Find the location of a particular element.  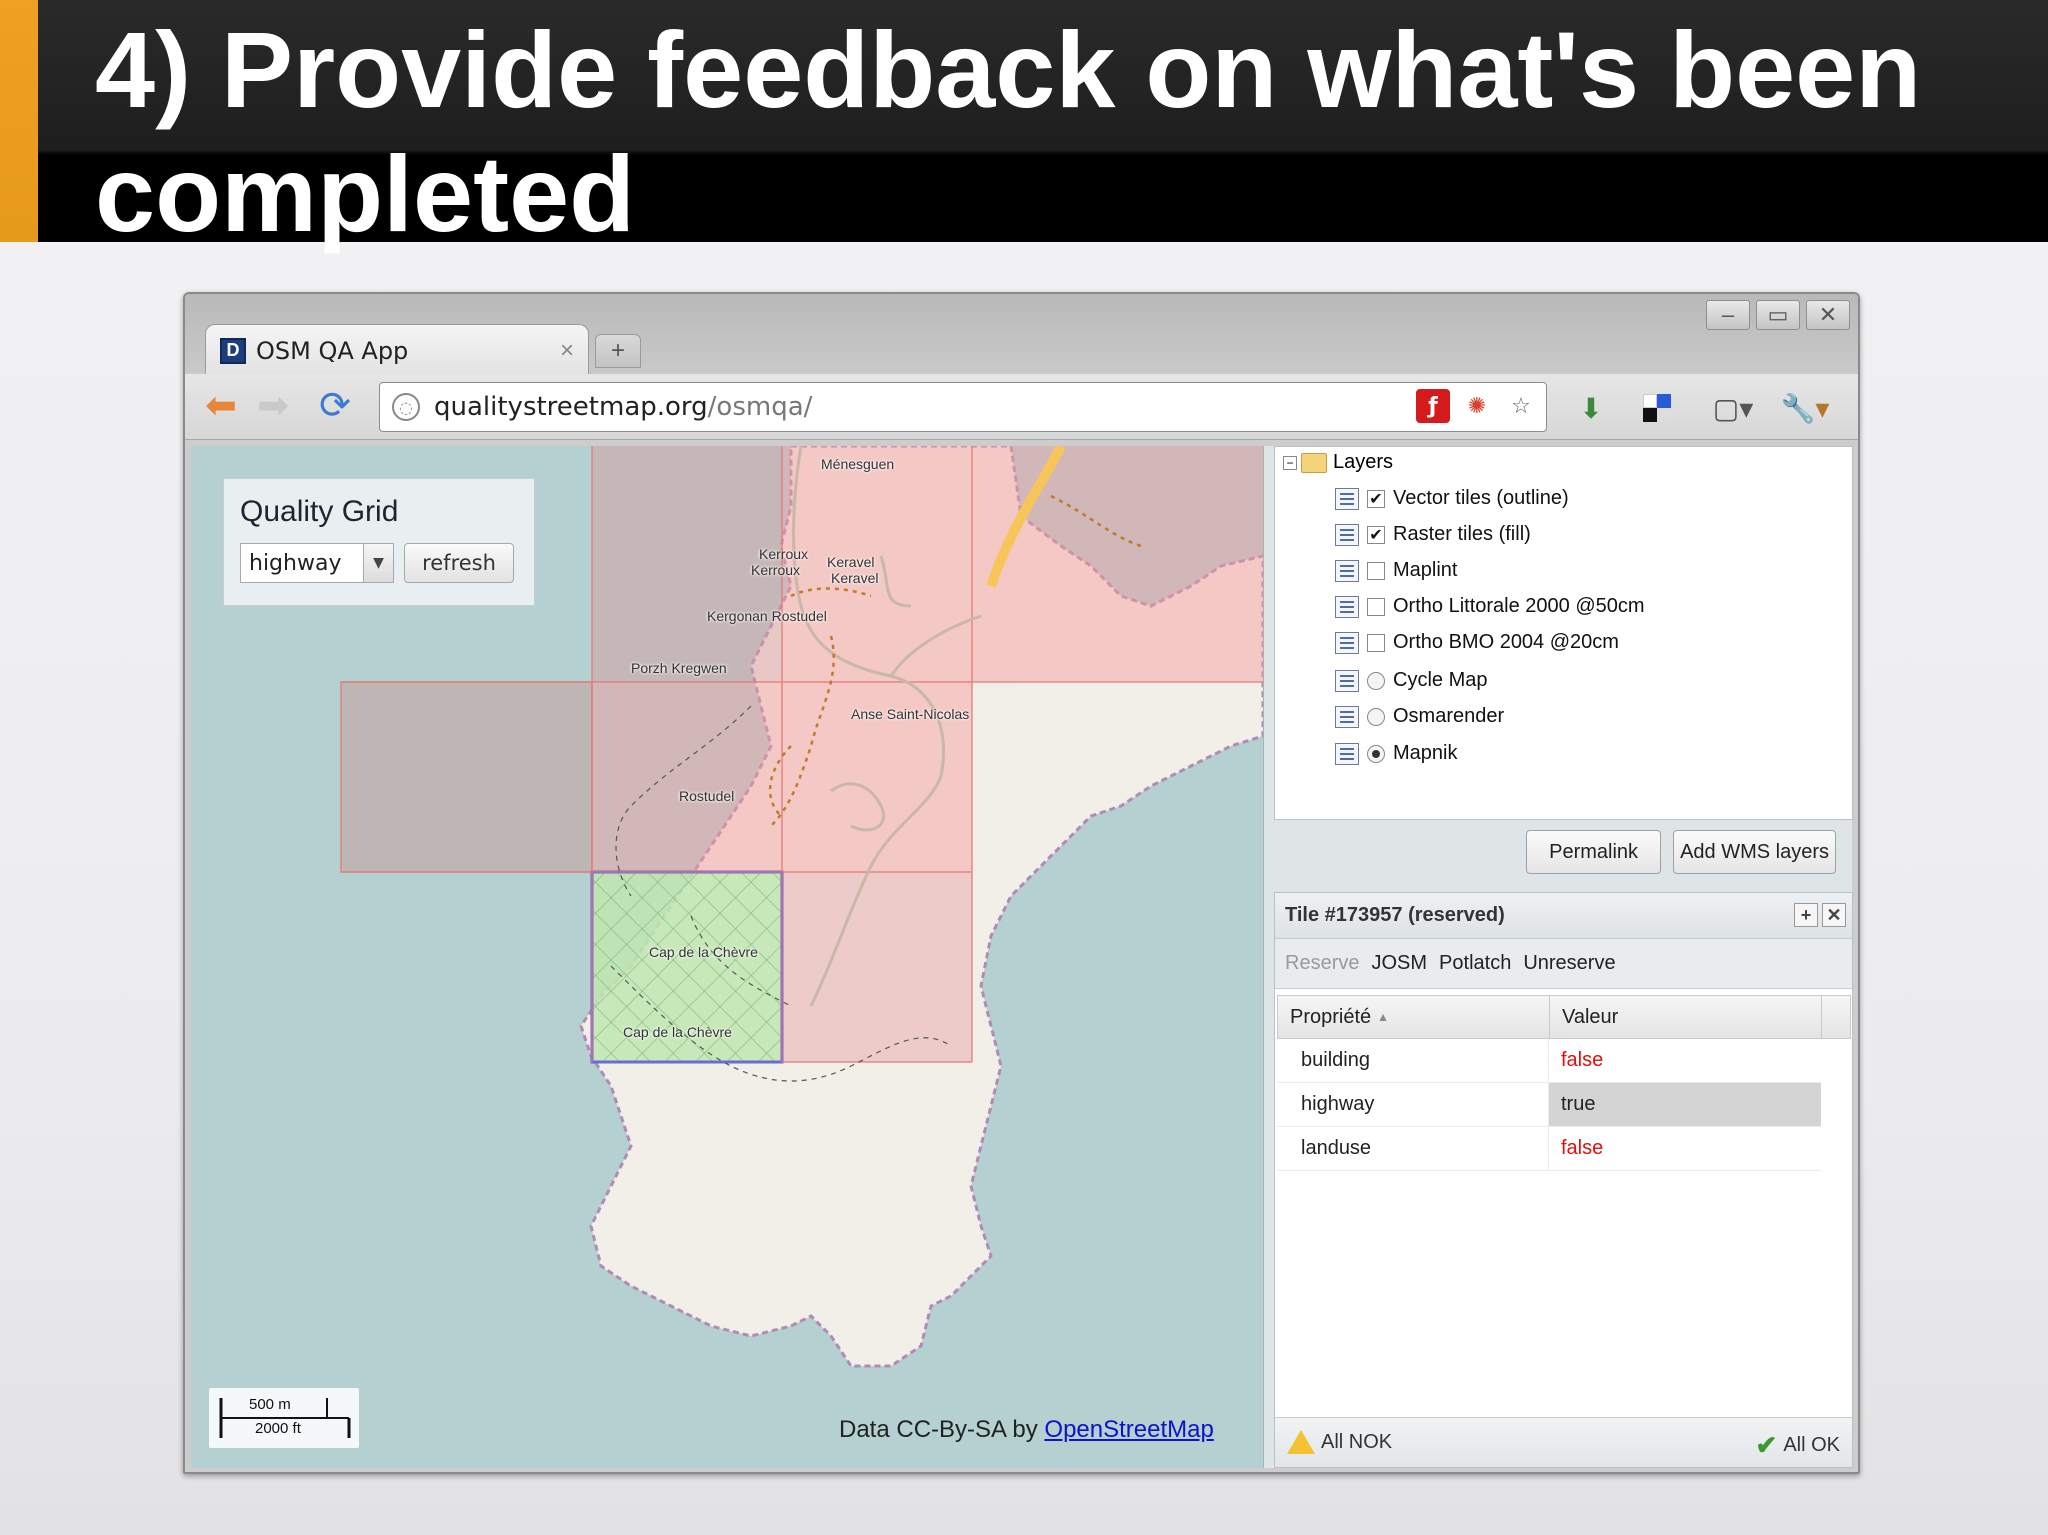

openstreetmap-link: OpenStreetMap is located at coordinates (1128, 1429).